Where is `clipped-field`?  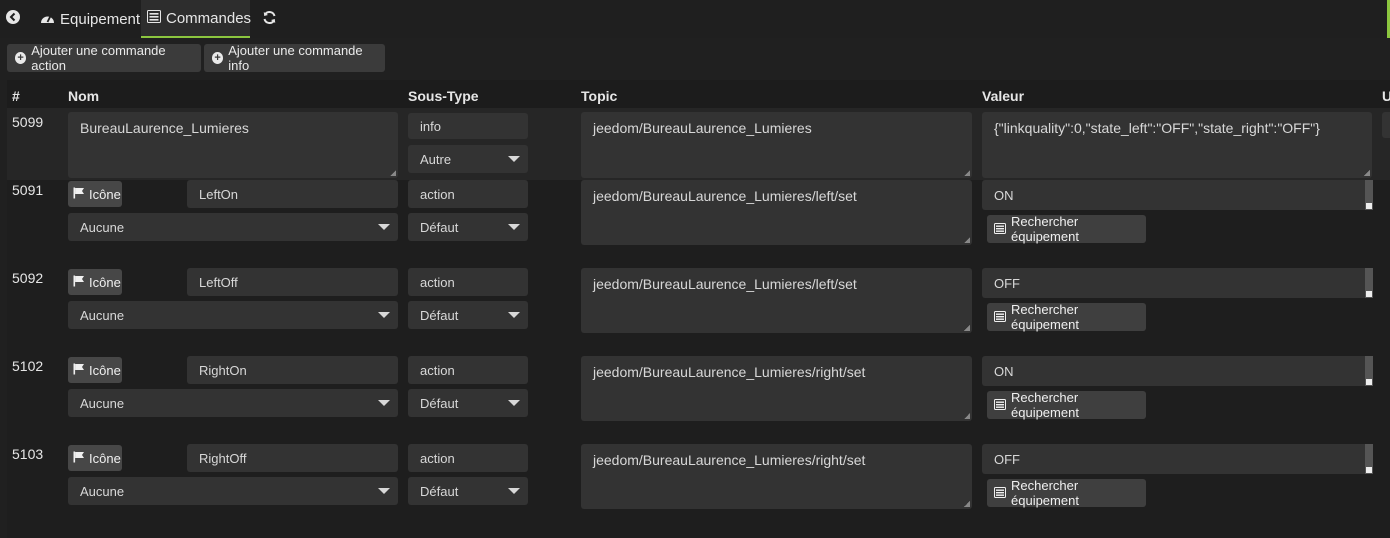
clipped-field is located at coordinates (1386, 125).